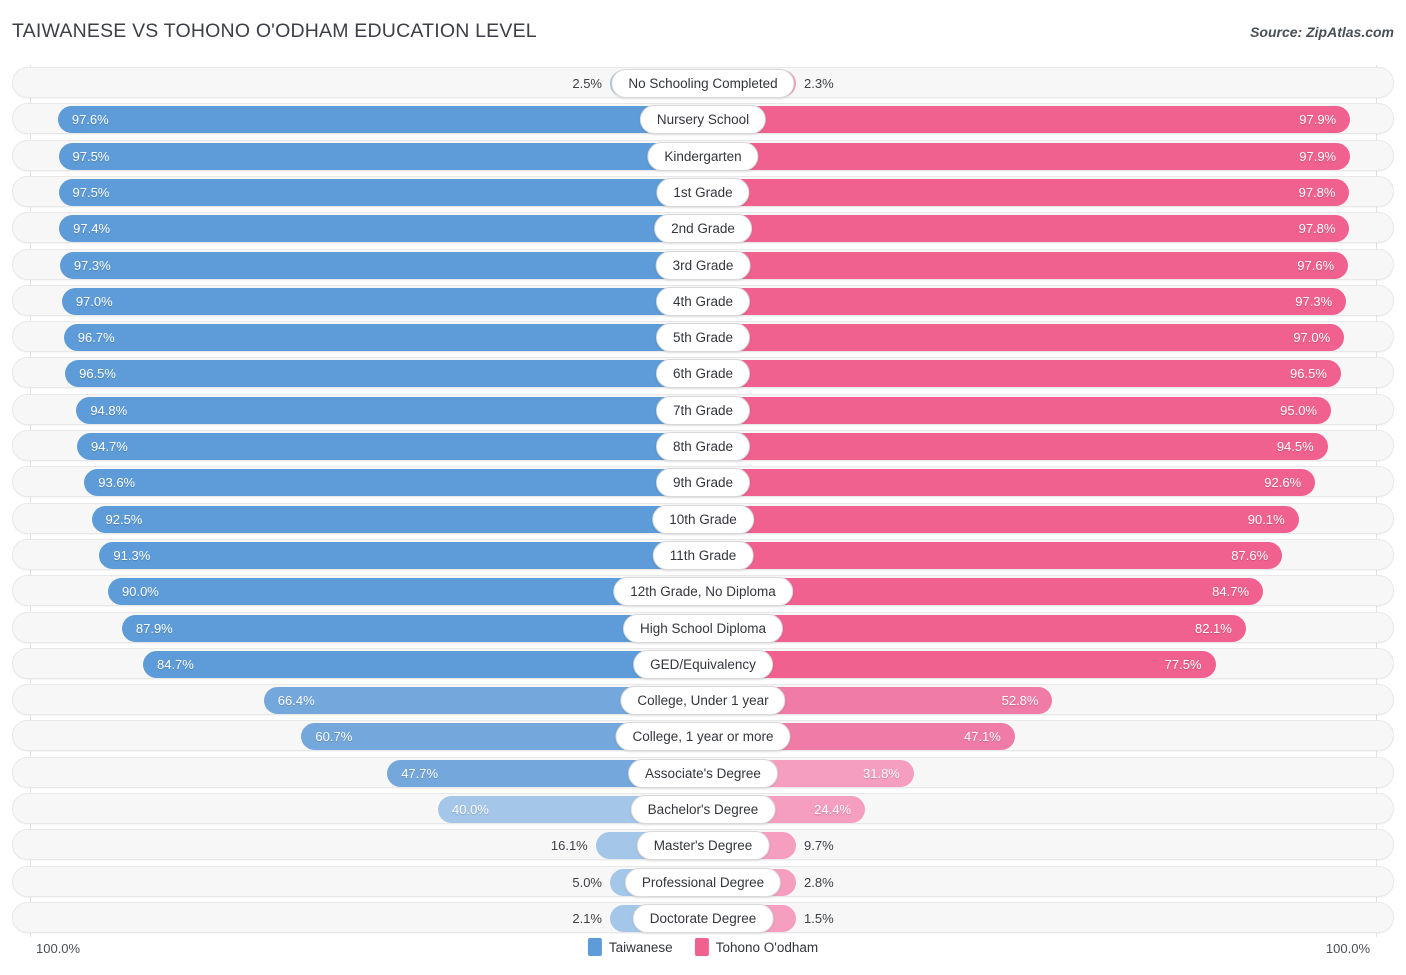 This screenshot has width=1406, height=975. Describe the element at coordinates (1308, 374) in the screenshot. I see `bar-value-tohono-oodham: 96.5%` at that location.